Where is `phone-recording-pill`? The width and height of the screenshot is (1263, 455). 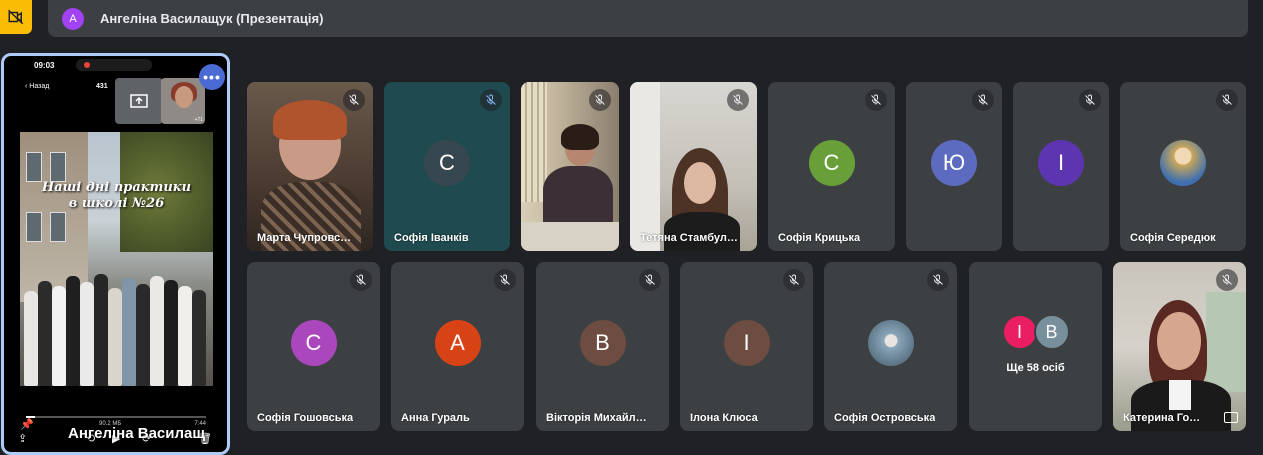 phone-recording-pill is located at coordinates (114, 65).